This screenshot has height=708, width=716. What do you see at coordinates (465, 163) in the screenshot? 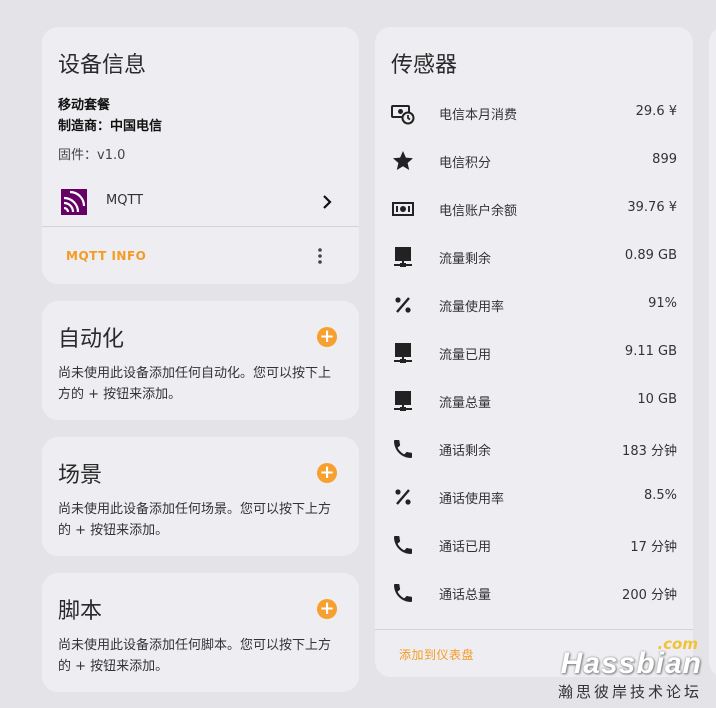
I see `sensor-name: 电信积分` at bounding box center [465, 163].